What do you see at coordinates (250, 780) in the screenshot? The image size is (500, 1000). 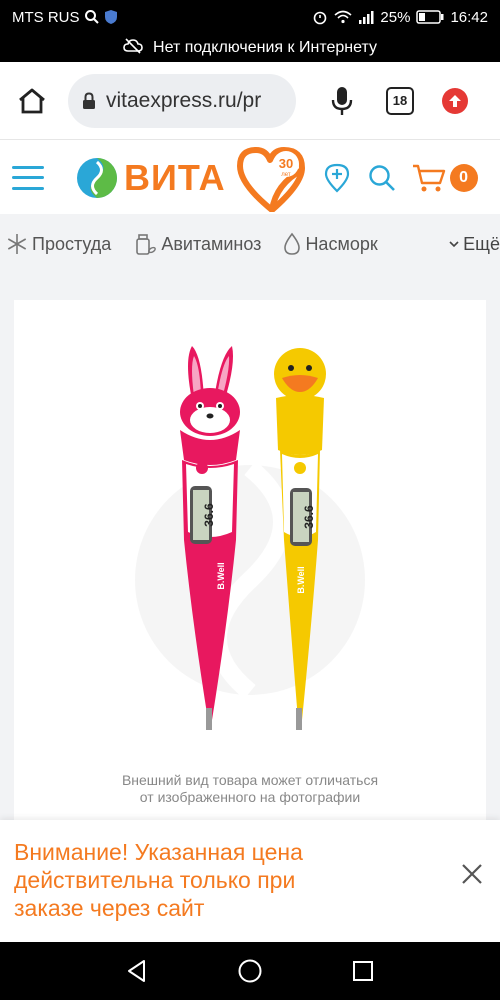 I see `image-disclaimer-line1: Внешний вид товара может отличаться` at bounding box center [250, 780].